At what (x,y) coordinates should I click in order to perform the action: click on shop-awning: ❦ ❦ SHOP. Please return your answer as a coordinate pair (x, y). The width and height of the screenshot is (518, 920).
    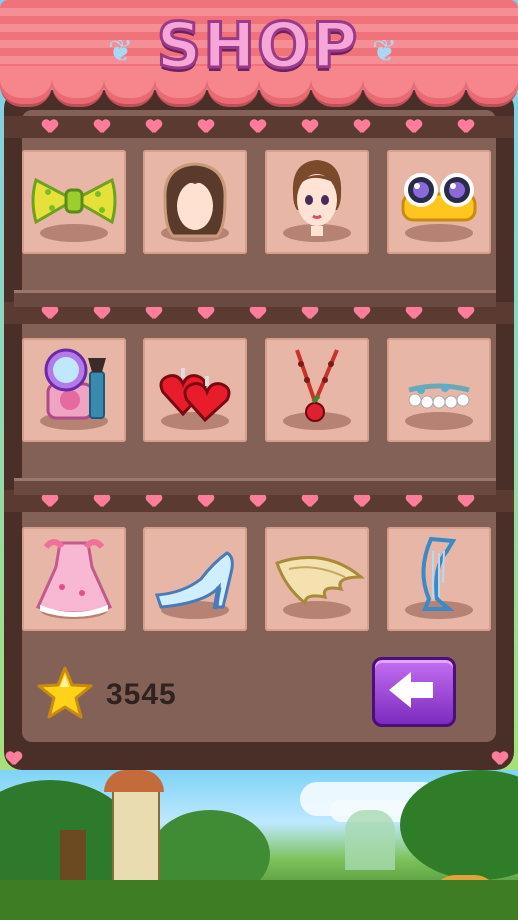
    Looking at the image, I should click on (259, 55).